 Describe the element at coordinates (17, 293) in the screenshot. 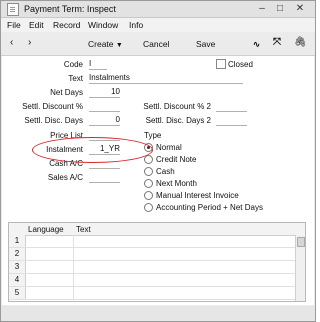

I see `row-number: 5` at that location.